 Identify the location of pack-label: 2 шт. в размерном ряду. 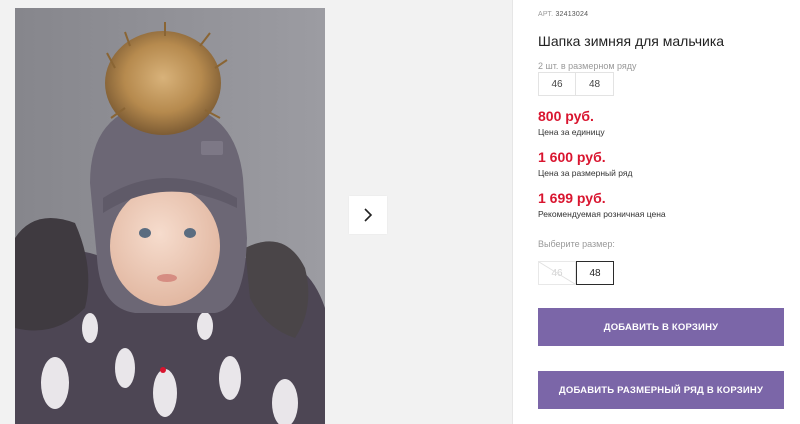
(587, 66).